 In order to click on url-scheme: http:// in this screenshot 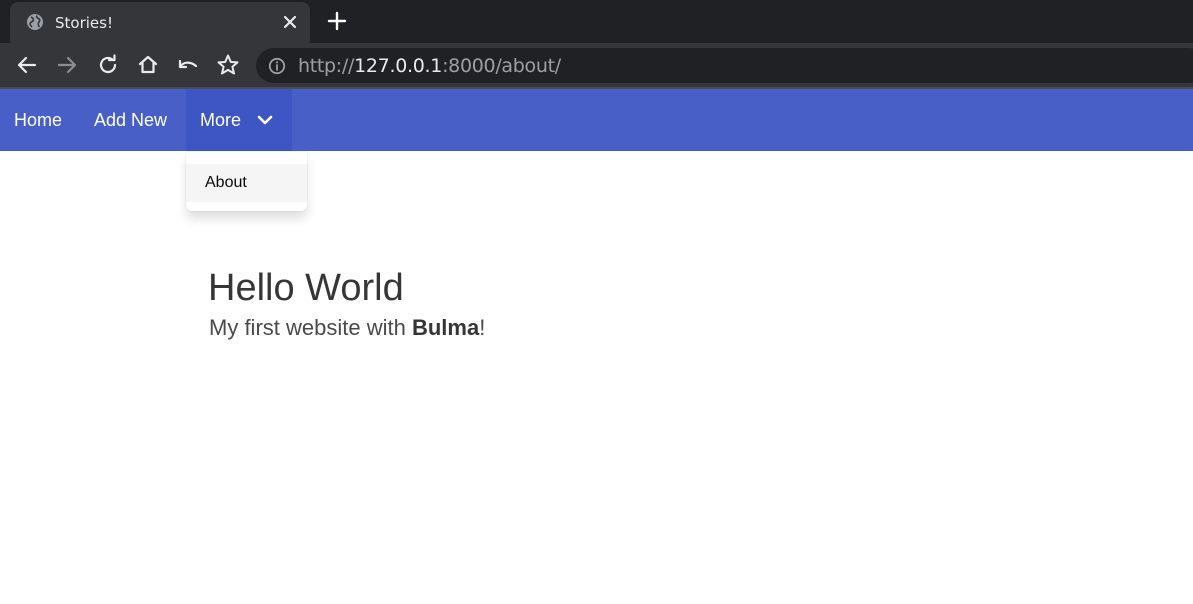, I will do `click(326, 66)`.